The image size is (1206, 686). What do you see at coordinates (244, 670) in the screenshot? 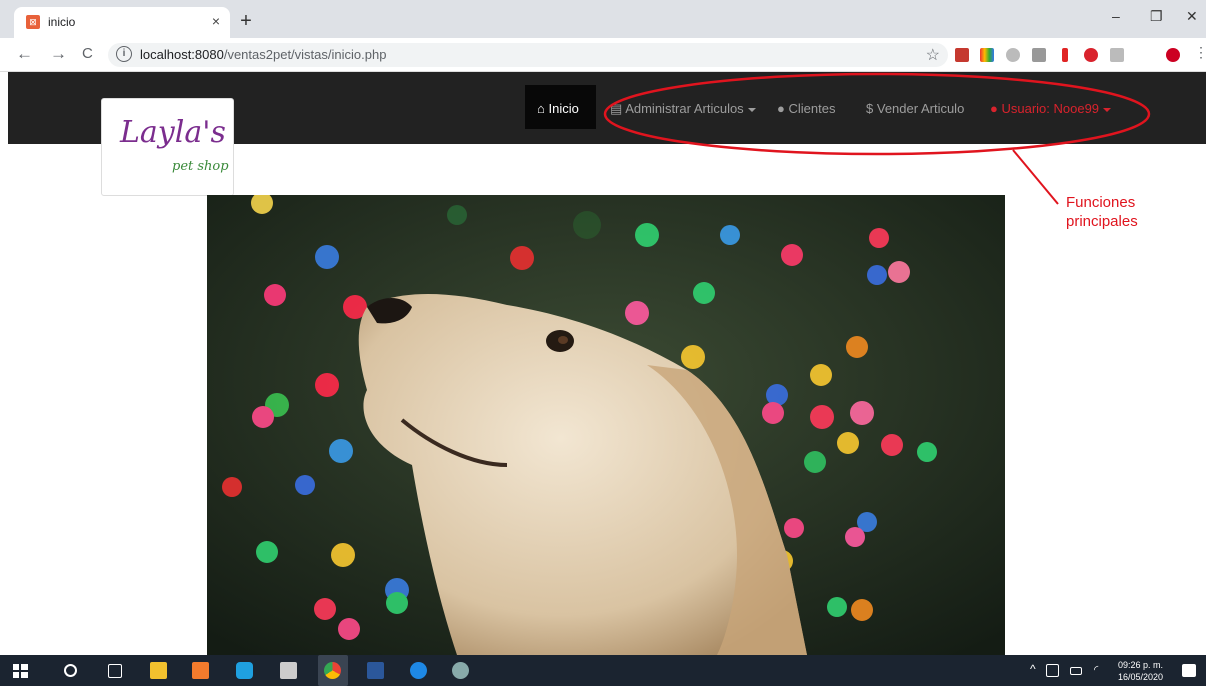
I see `app-cube-icon` at bounding box center [244, 670].